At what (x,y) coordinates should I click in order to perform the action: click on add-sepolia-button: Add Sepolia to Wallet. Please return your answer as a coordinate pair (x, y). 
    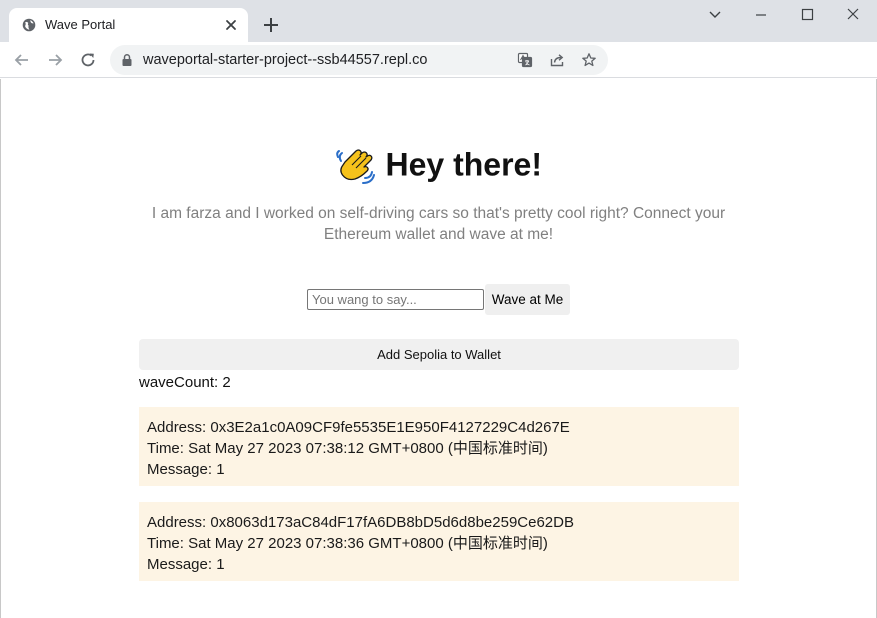
    Looking at the image, I should click on (439, 354).